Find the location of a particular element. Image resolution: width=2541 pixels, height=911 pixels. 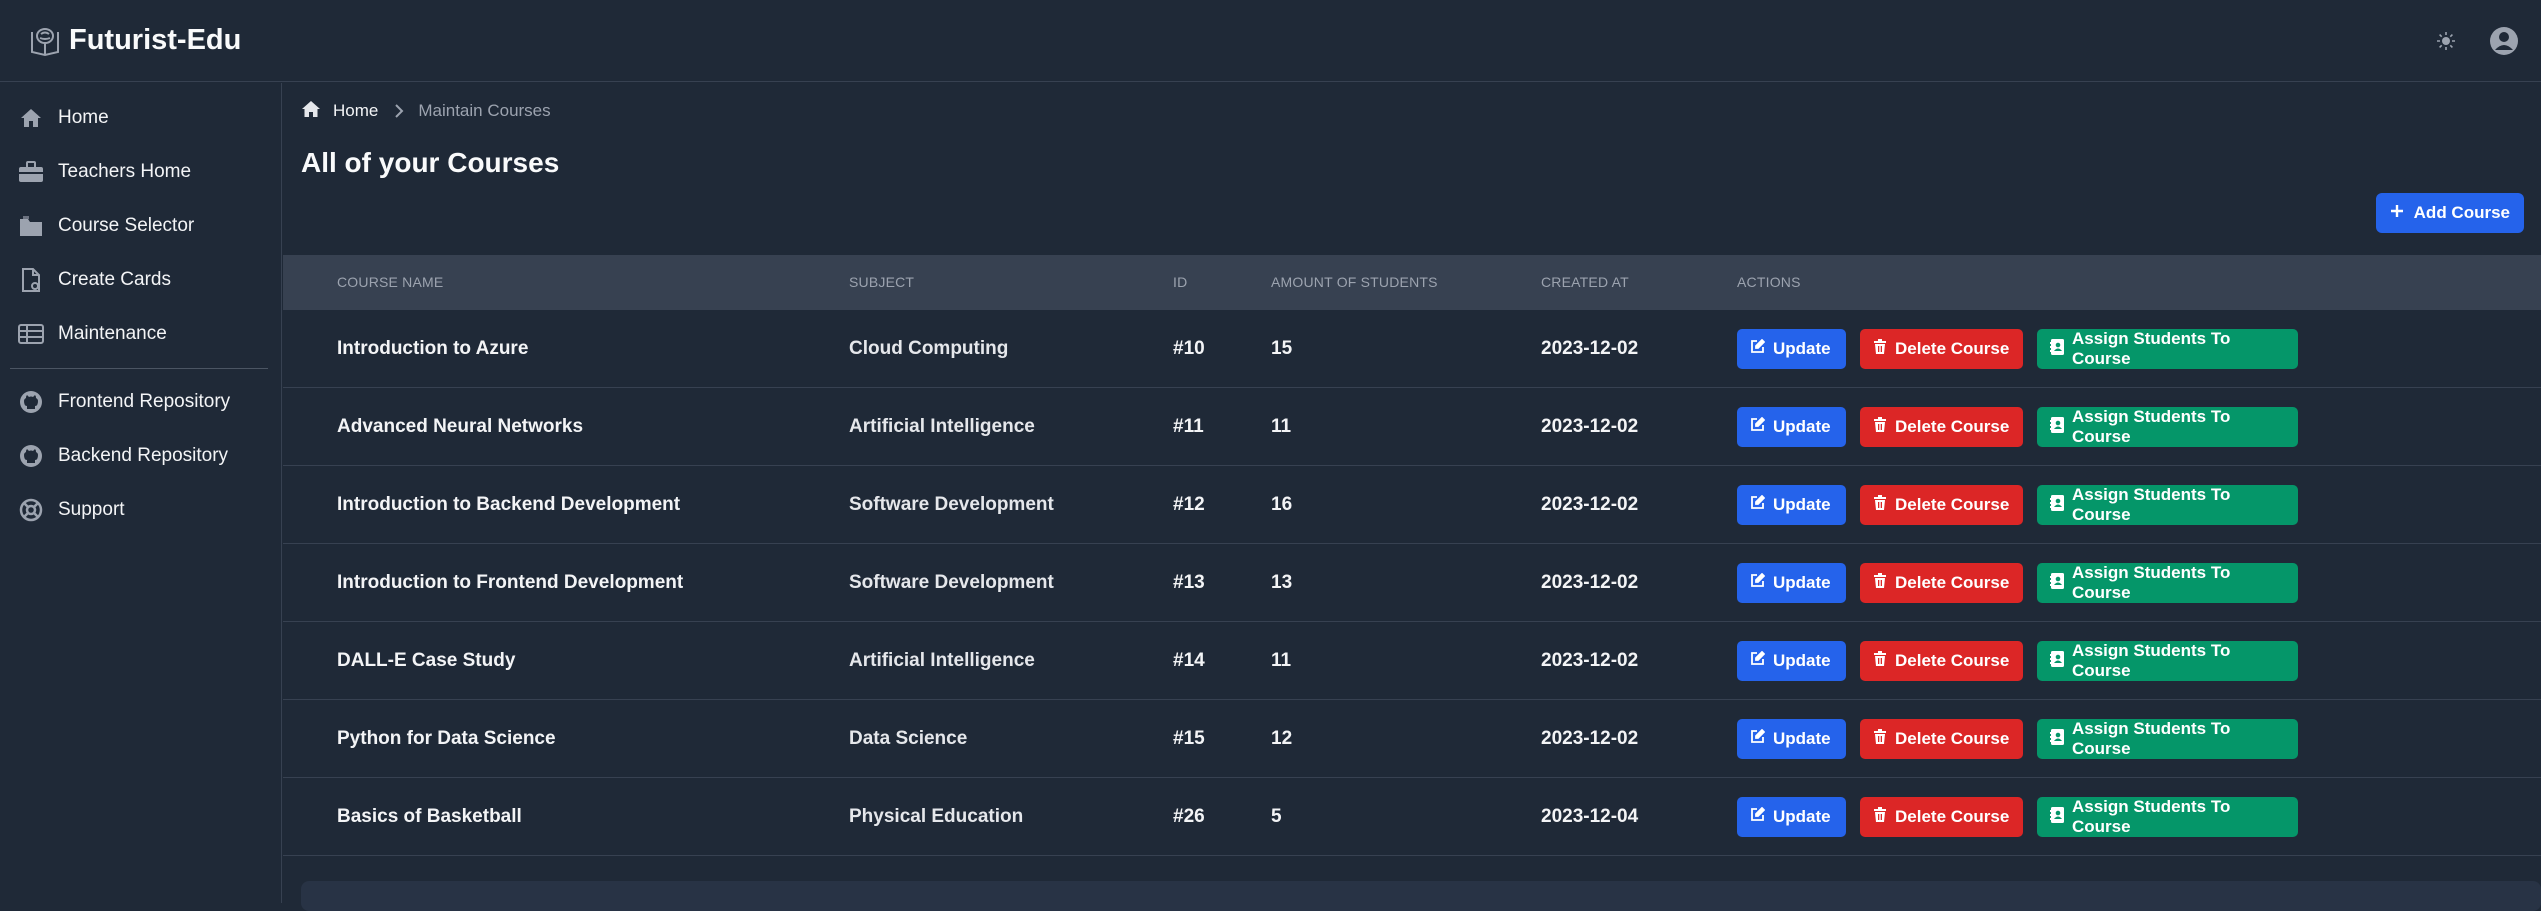

sidebar-item-create-cards: Create Cards is located at coordinates (141, 280).